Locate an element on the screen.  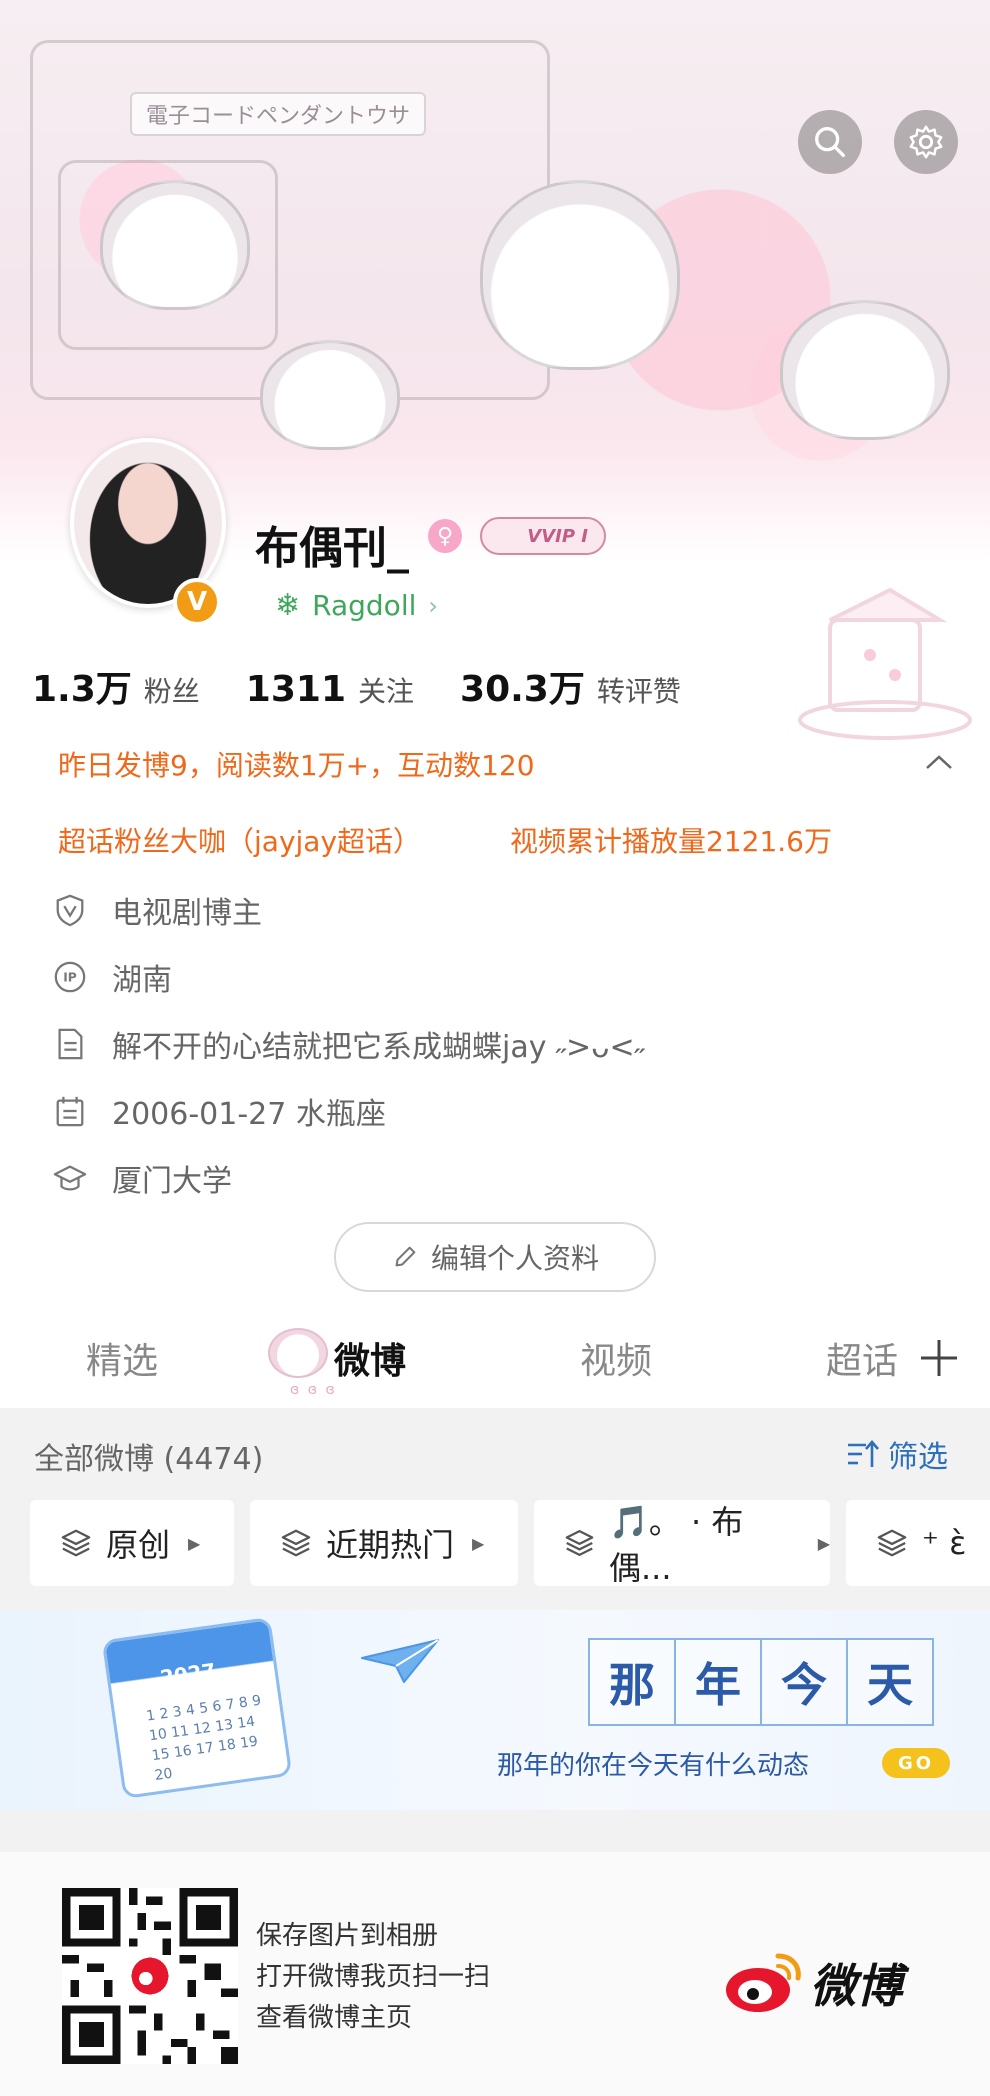
info-bio-text: 解不开的心结就把它系成蝴蝶jay ˶>ᴗ<˶ is located at coordinates (378, 1047).